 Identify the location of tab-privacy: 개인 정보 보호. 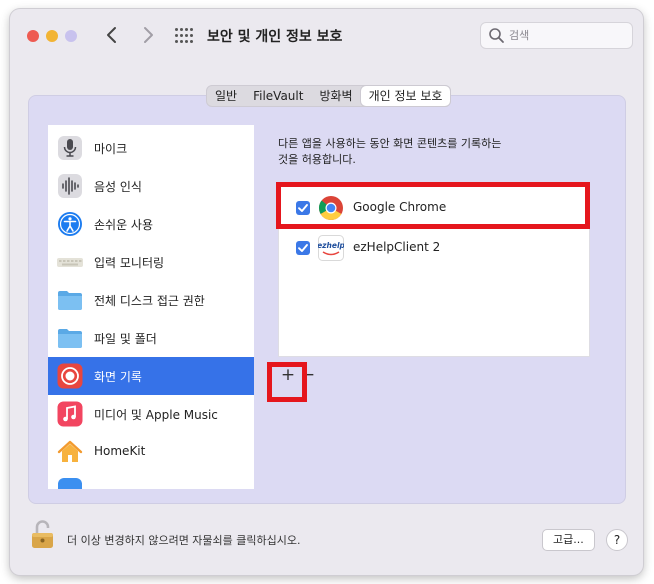
(405, 96).